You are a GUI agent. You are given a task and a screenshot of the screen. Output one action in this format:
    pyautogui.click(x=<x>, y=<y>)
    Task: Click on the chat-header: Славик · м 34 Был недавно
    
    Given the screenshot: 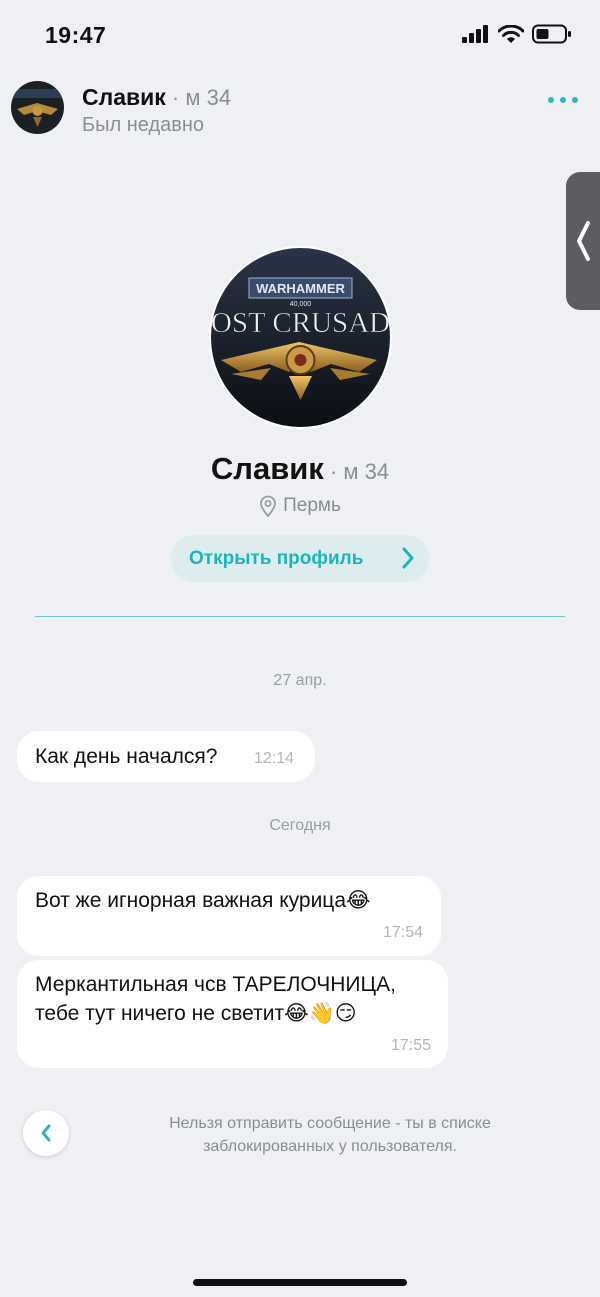 What is the action you would take?
    pyautogui.click(x=300, y=109)
    